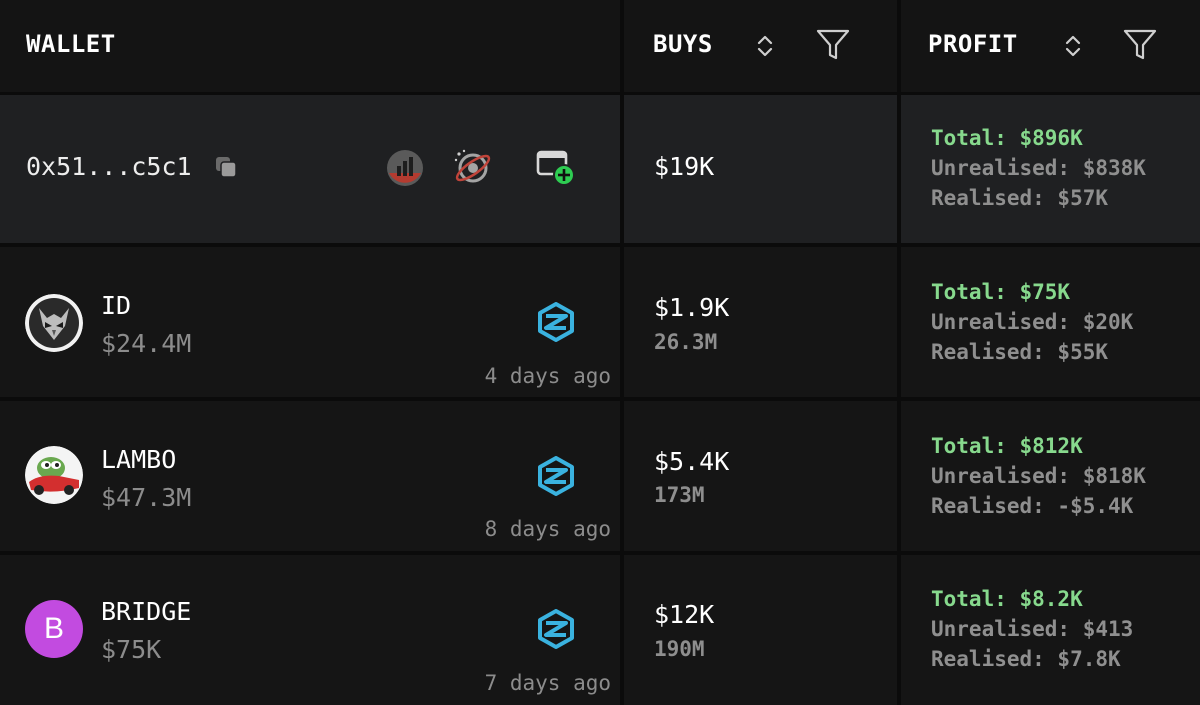 The height and width of the screenshot is (705, 1200). What do you see at coordinates (109, 166) in the screenshot?
I see `wallet-address: 0x51...c5c1` at bounding box center [109, 166].